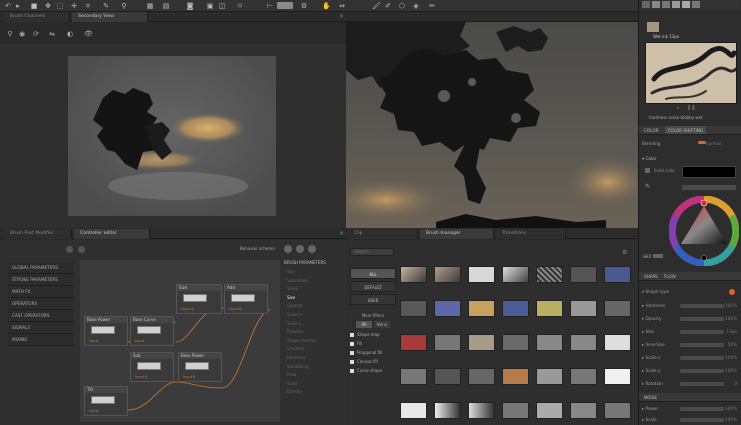 The image size is (741, 425). I want to click on tab-flow: FLOW, so click(670, 276).